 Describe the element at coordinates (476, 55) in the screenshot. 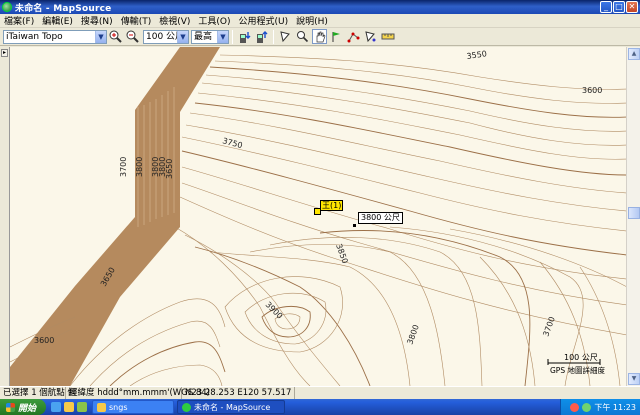

I see `contour-label: 3550` at that location.